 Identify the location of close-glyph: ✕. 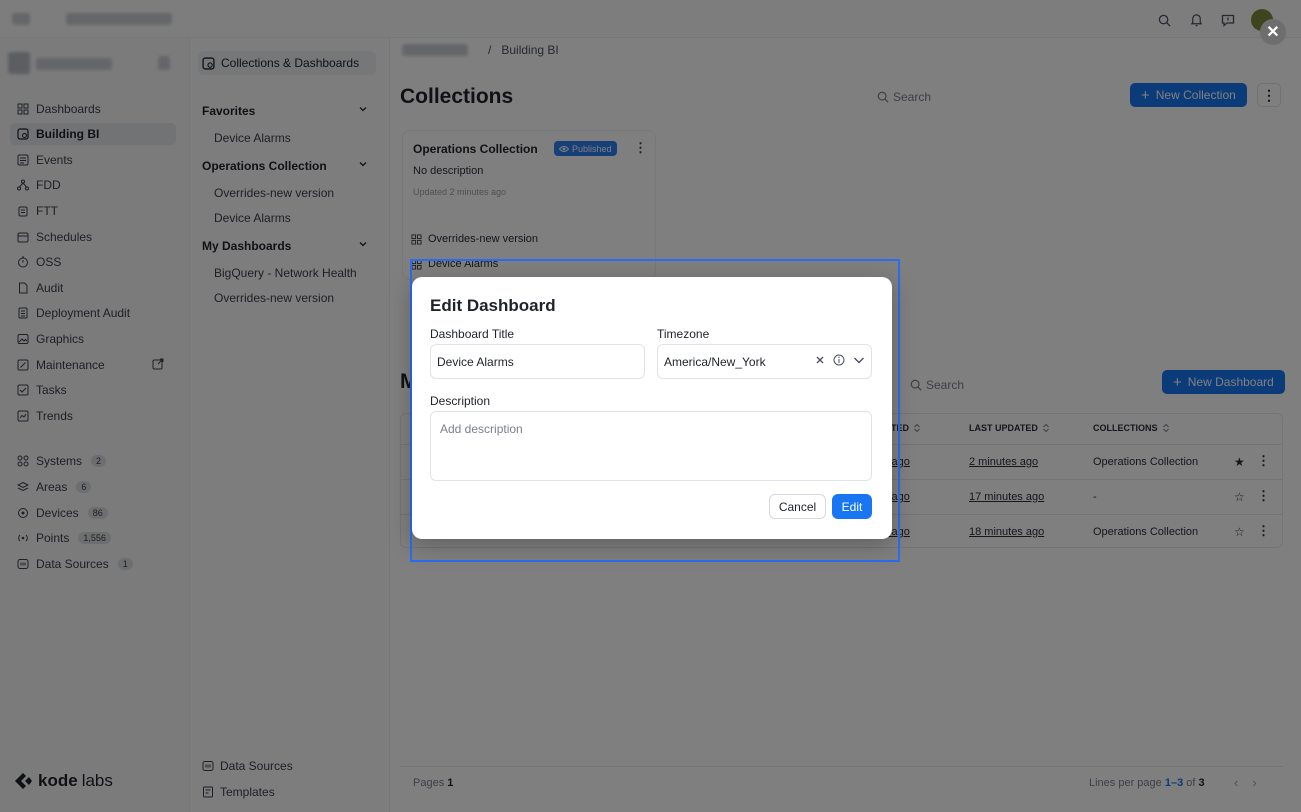
(1273, 32).